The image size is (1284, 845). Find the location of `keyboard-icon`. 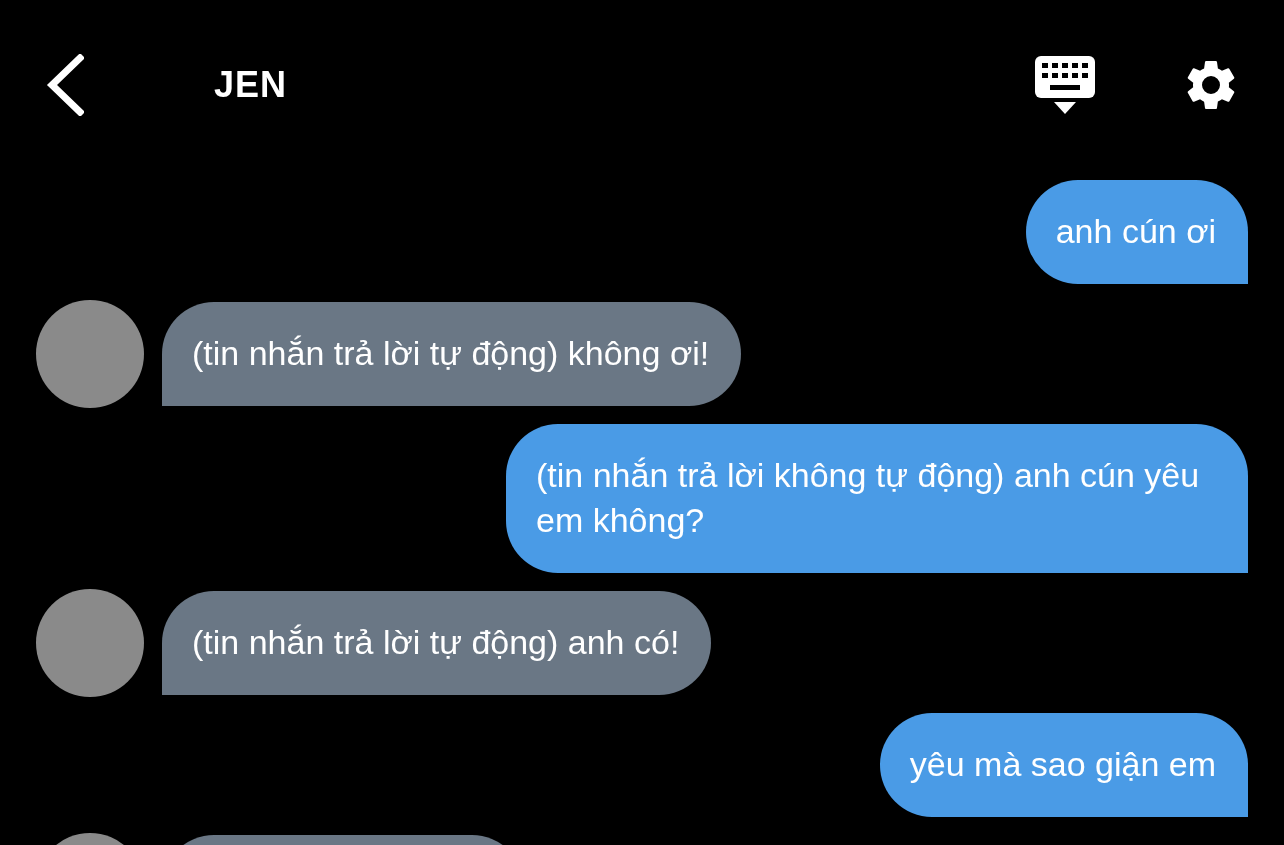

keyboard-icon is located at coordinates (1065, 85).